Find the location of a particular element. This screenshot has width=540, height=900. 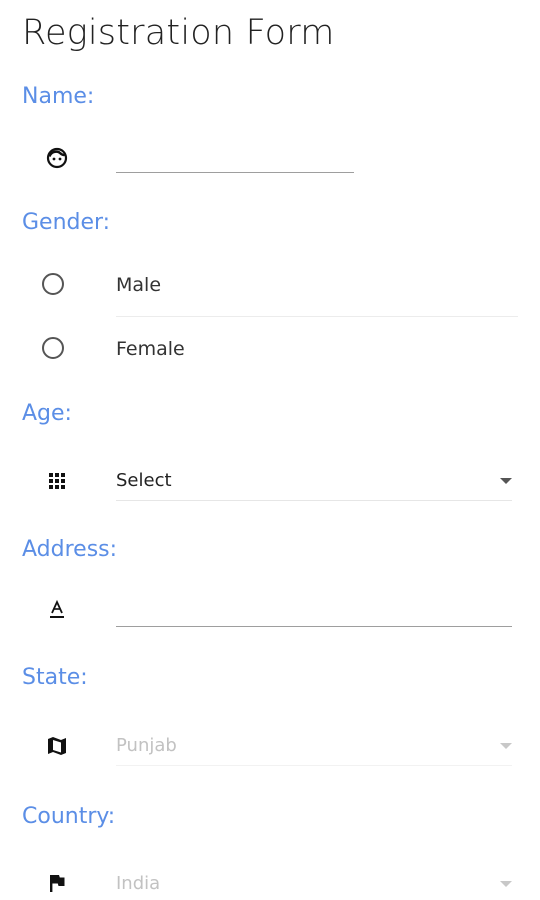

name-label: Name: is located at coordinates (58, 96).